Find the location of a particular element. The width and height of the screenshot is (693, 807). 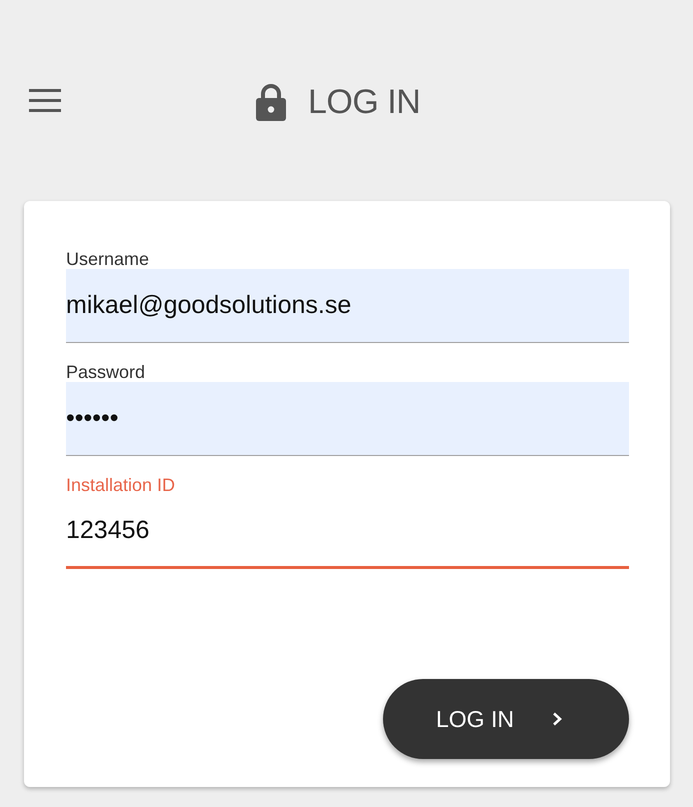

field-label: Password is located at coordinates (106, 372).